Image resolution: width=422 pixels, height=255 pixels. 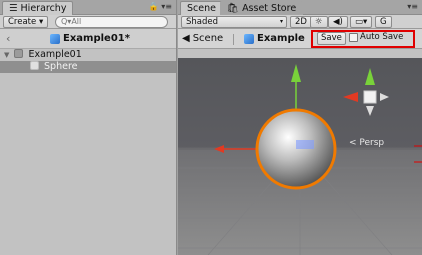 I want to click on shading-mode-label: Shaded, so click(x=202, y=22).